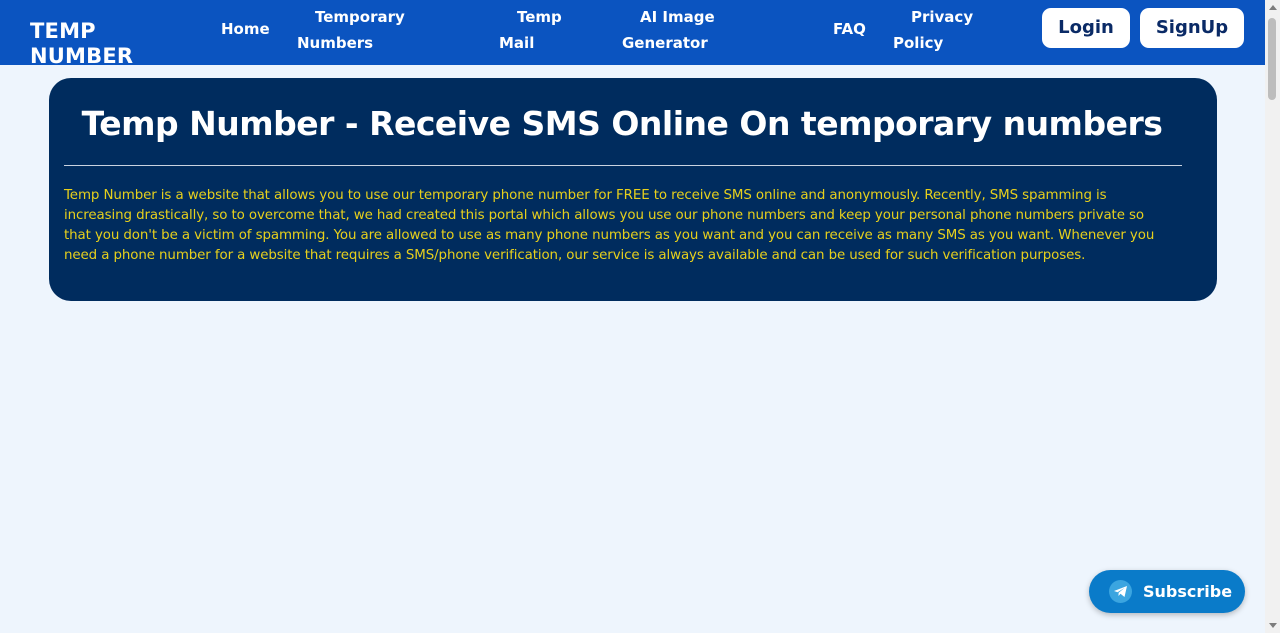 This screenshot has height=633, width=1280. Describe the element at coordinates (1273, 625) in the screenshot. I see `scroll-down-icon` at that location.